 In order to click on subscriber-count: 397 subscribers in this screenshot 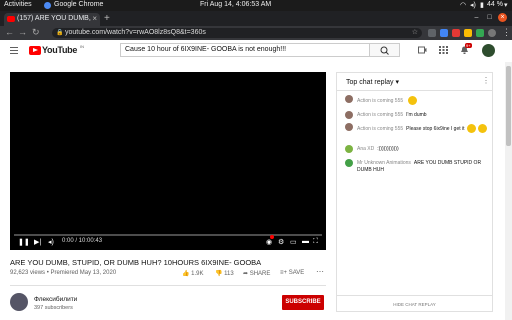, I will do `click(53, 308)`.